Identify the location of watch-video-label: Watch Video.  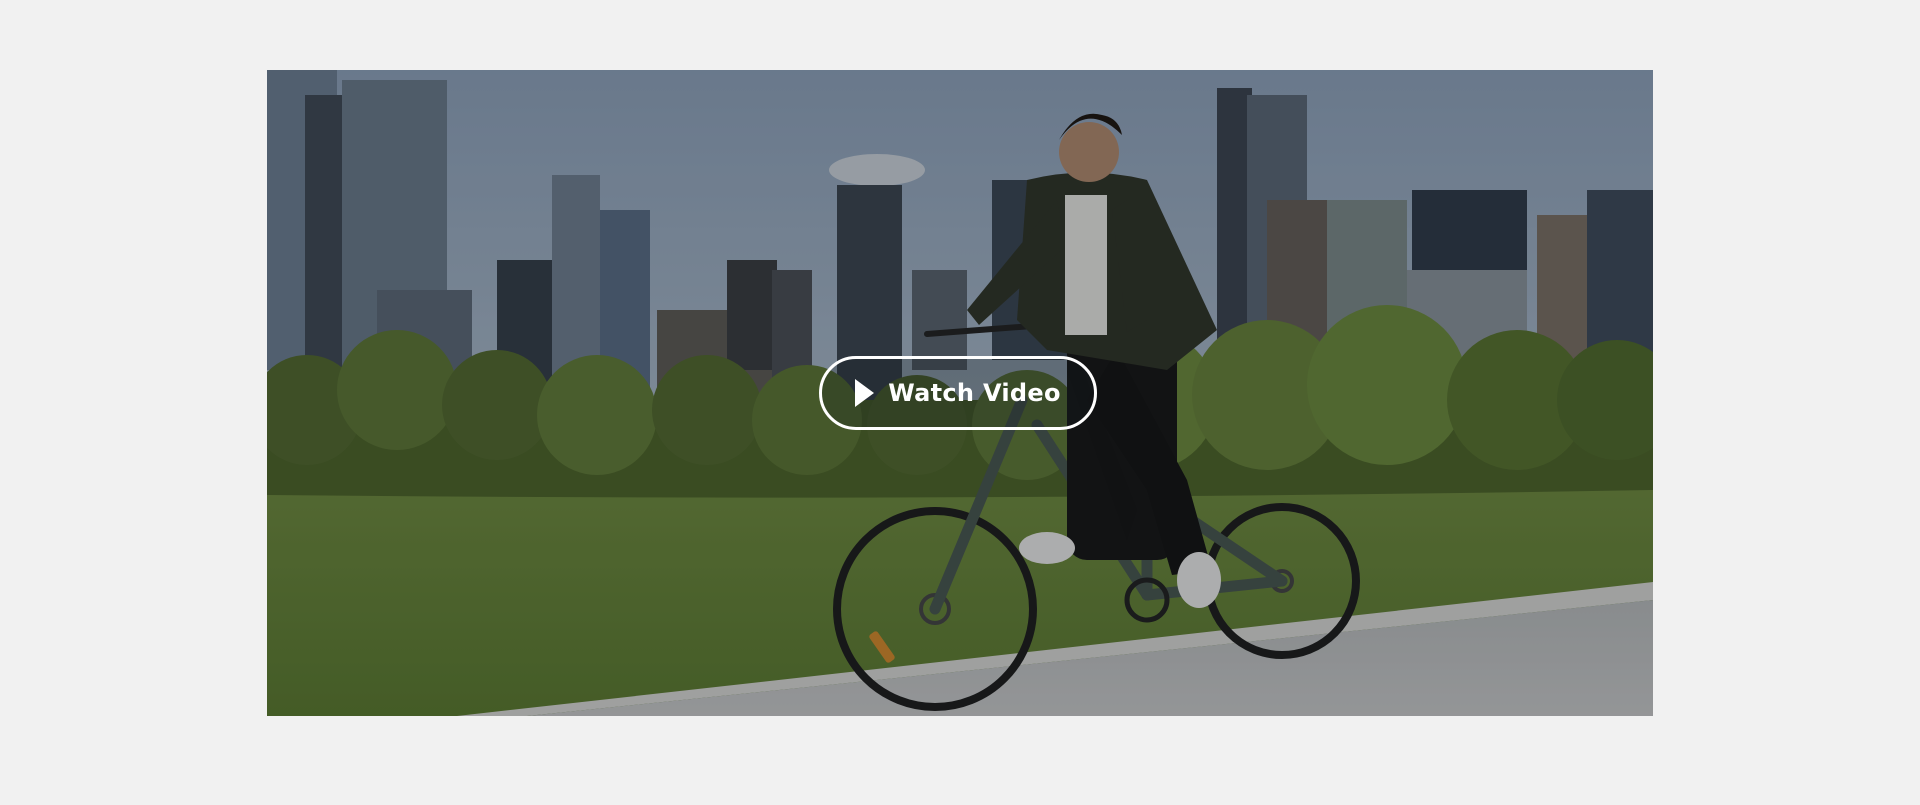
(974, 393).